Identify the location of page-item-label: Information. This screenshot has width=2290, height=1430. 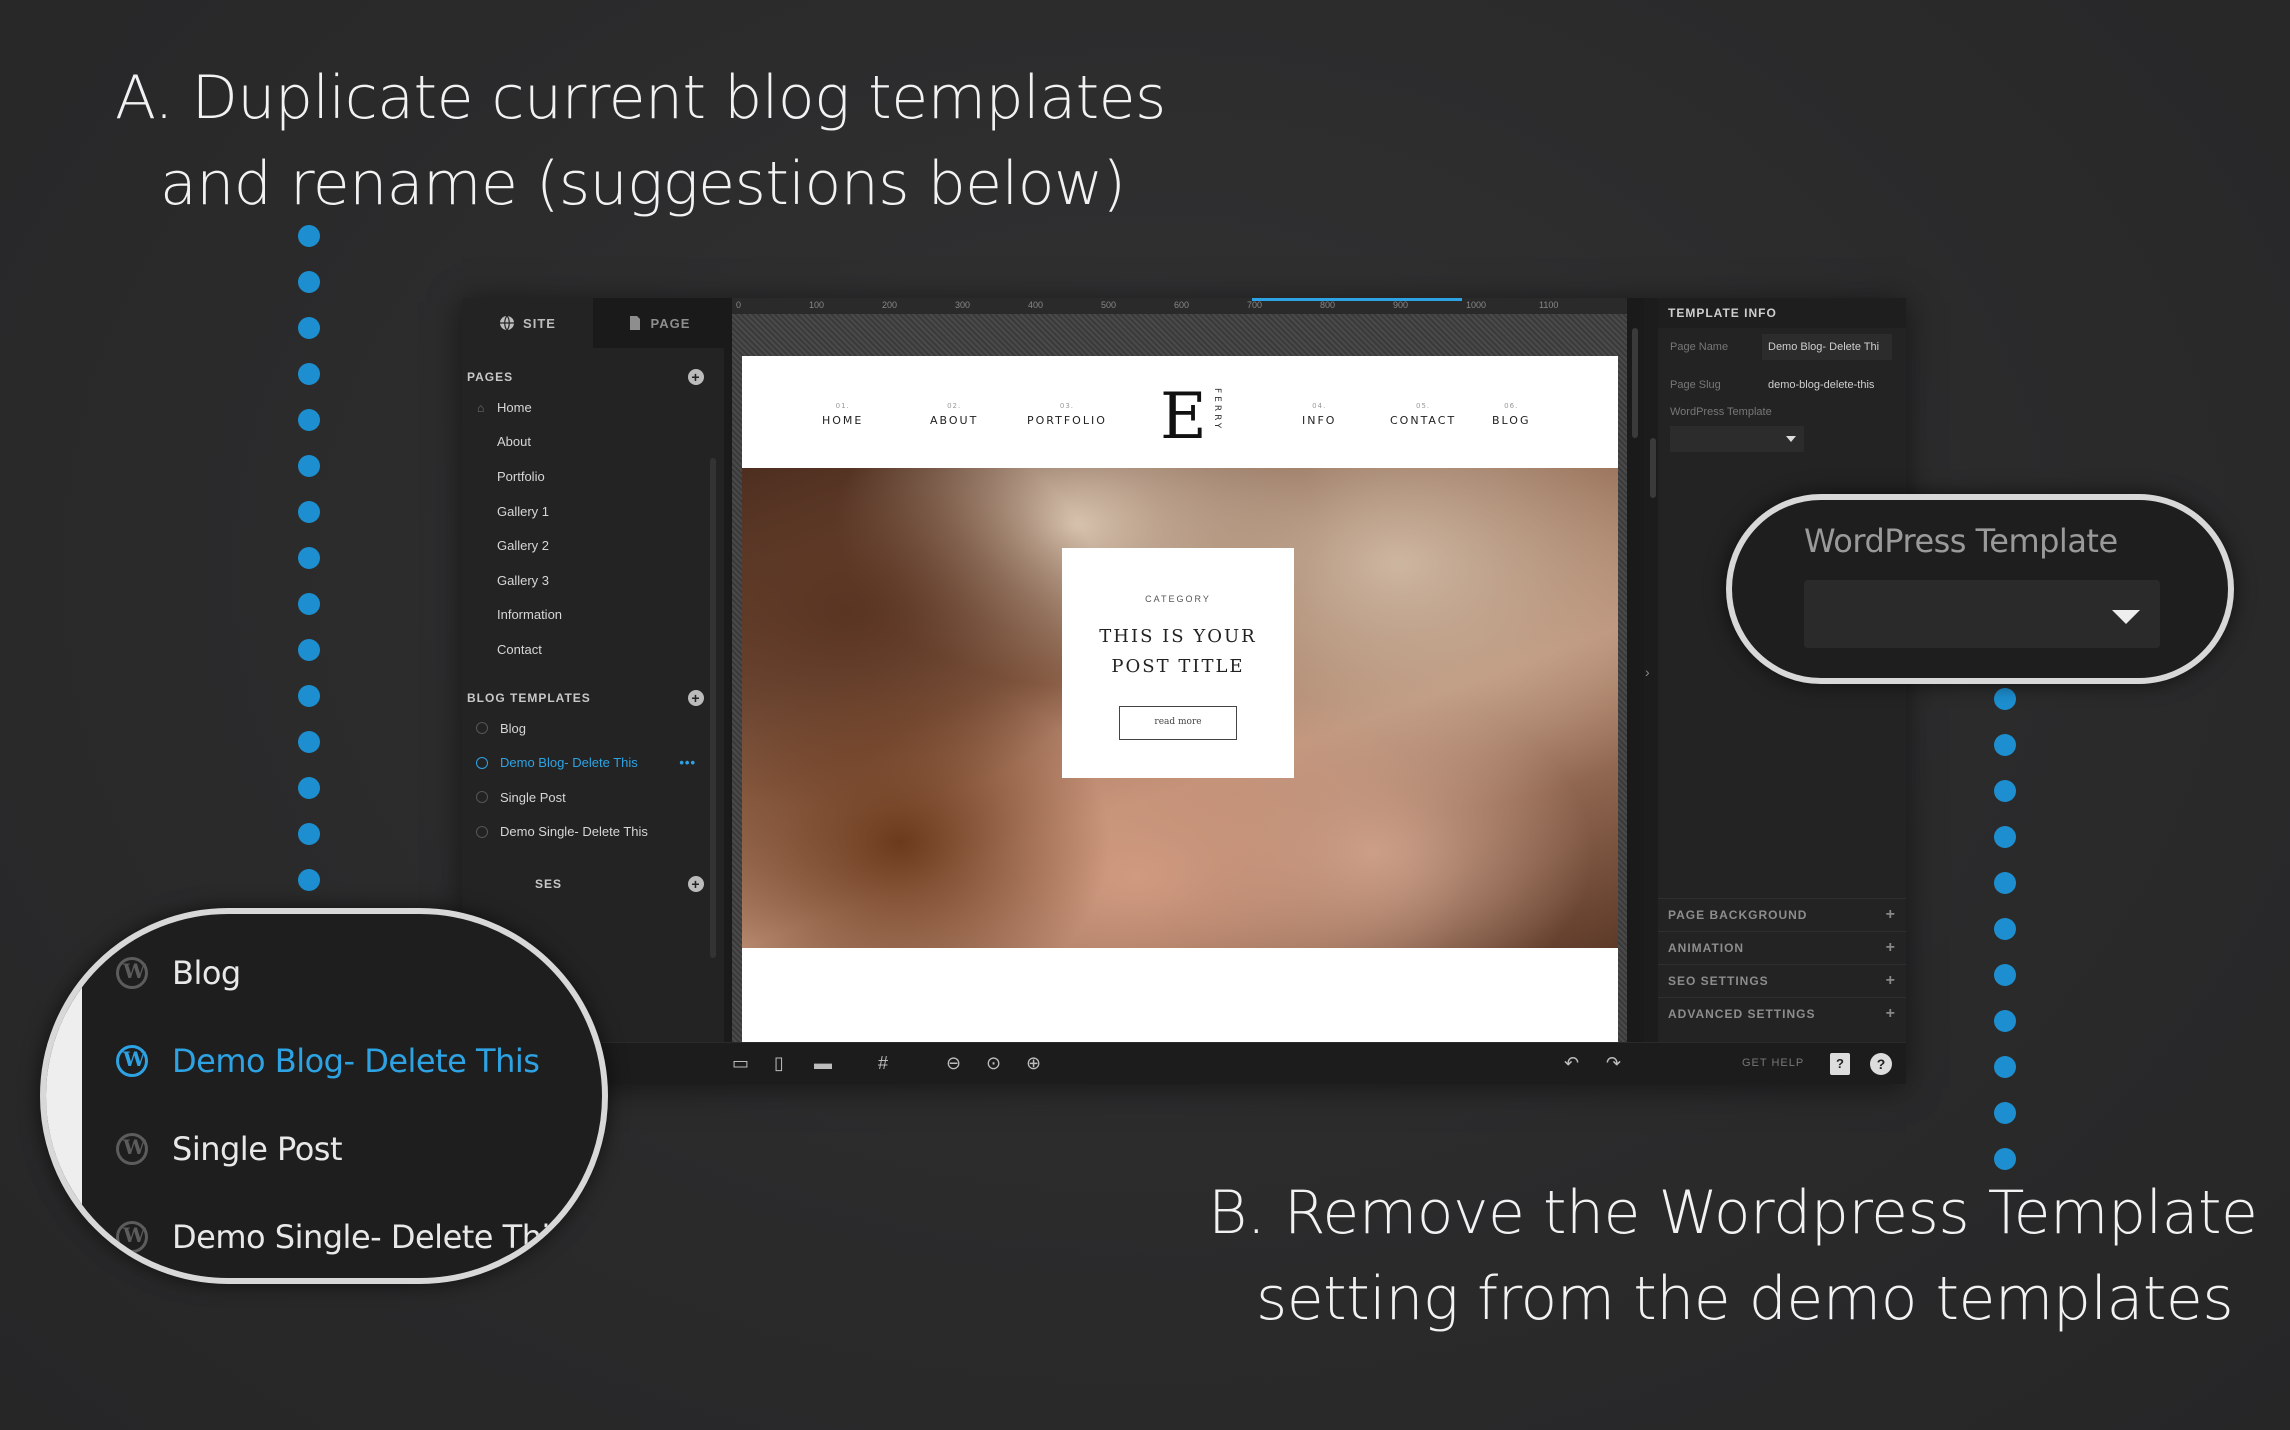
(530, 615).